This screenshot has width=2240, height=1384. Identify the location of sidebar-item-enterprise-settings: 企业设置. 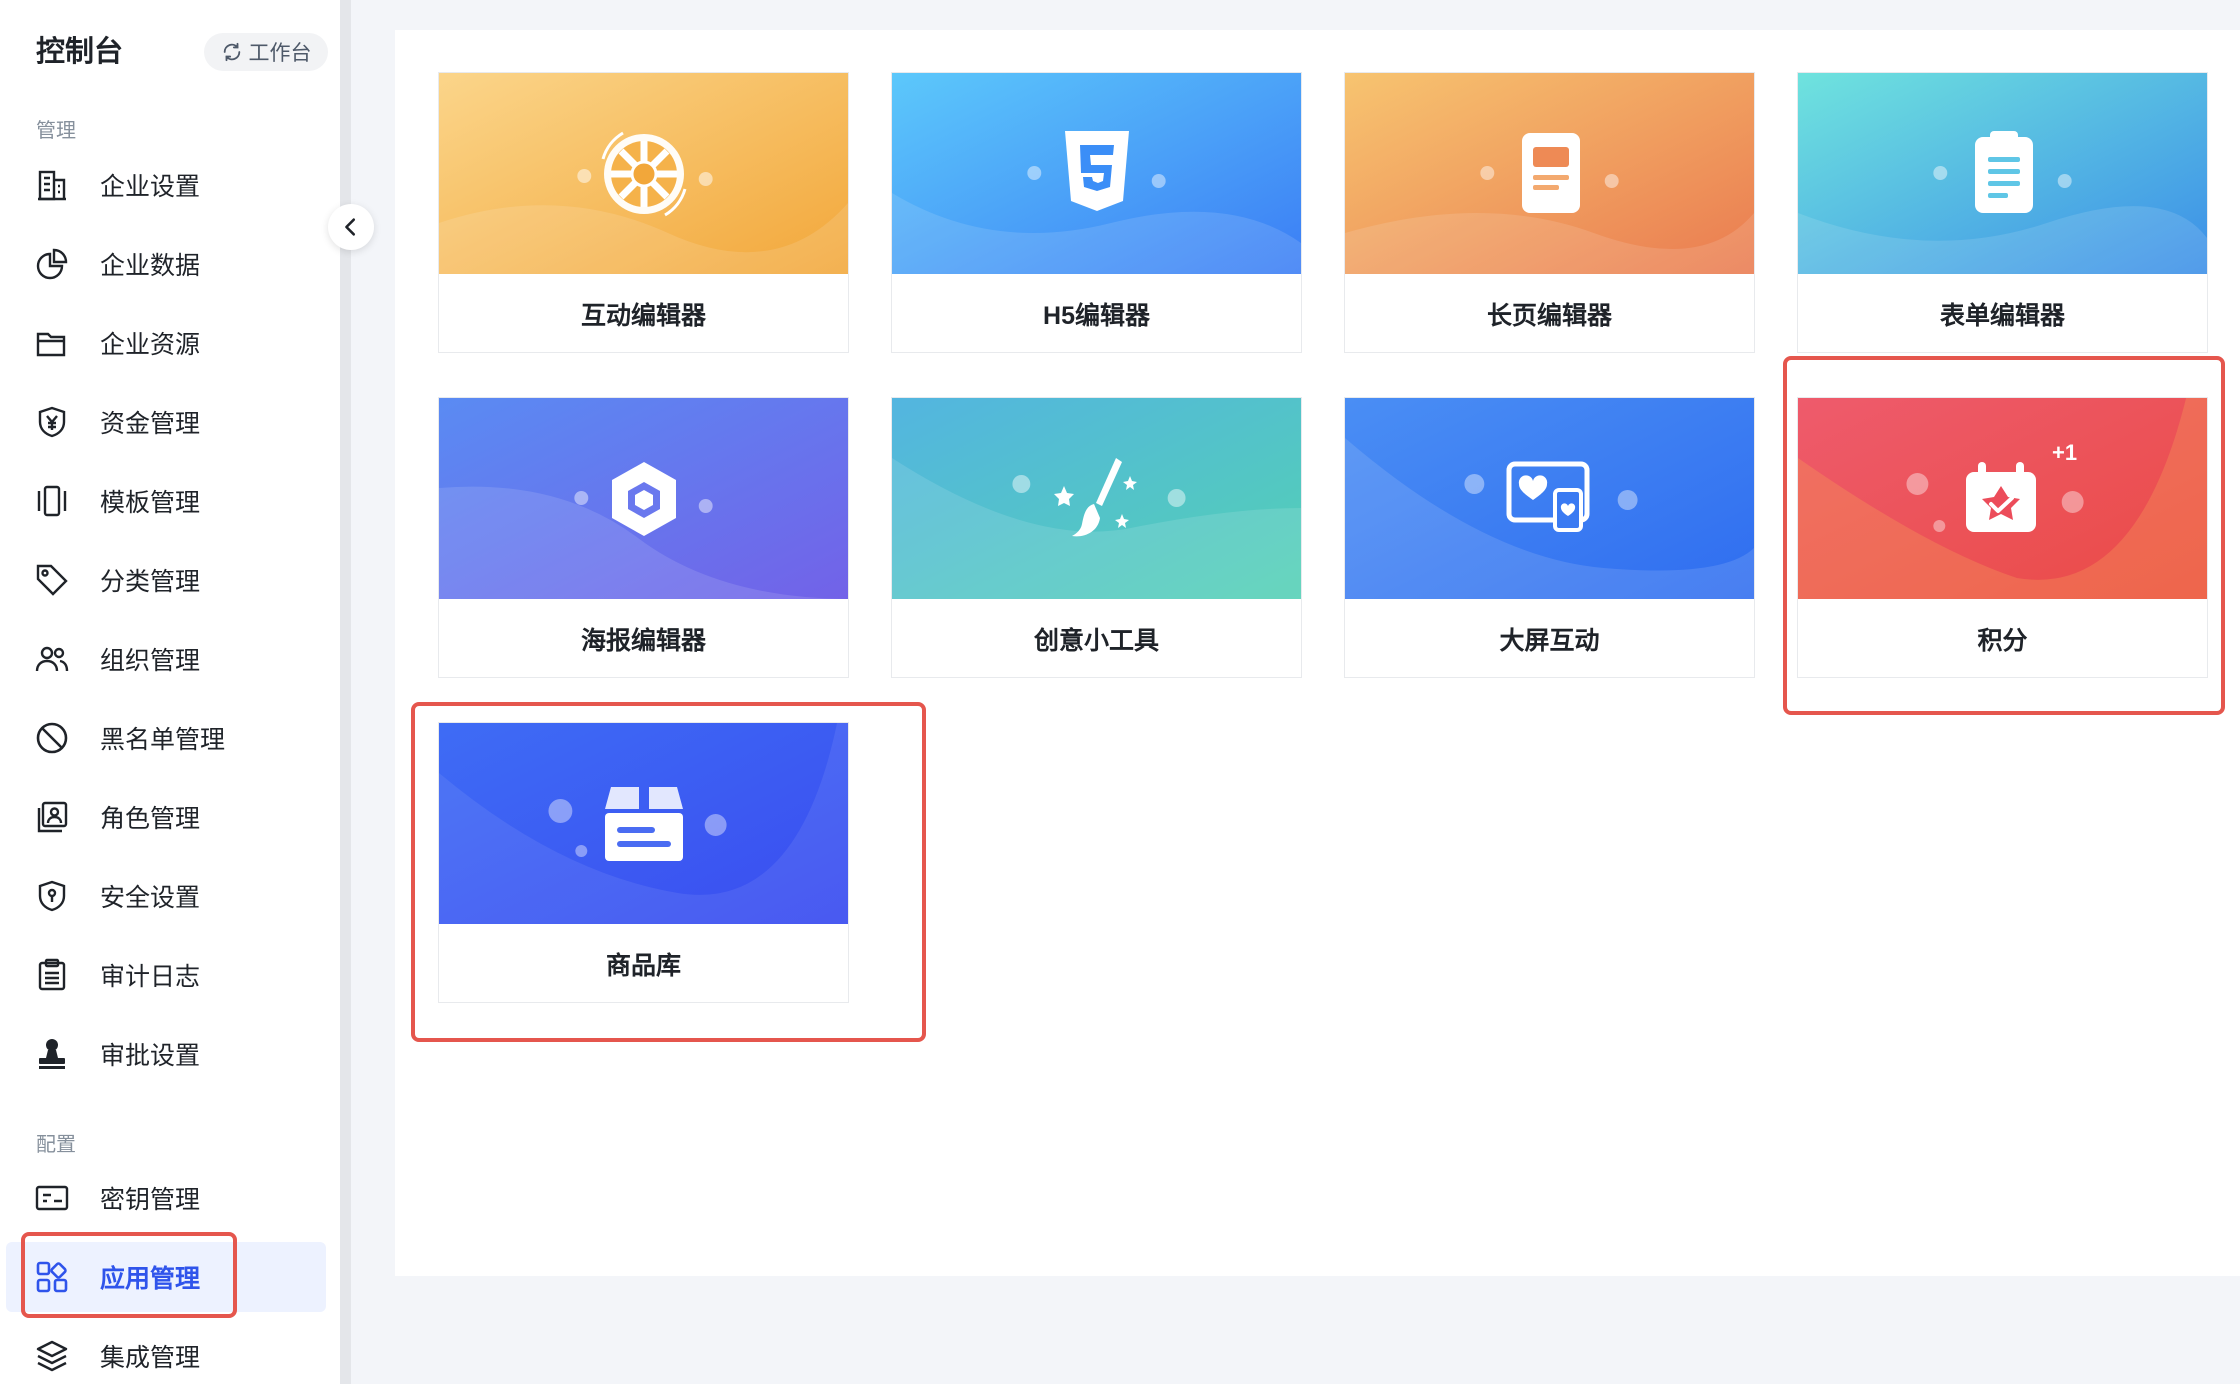
(166, 185).